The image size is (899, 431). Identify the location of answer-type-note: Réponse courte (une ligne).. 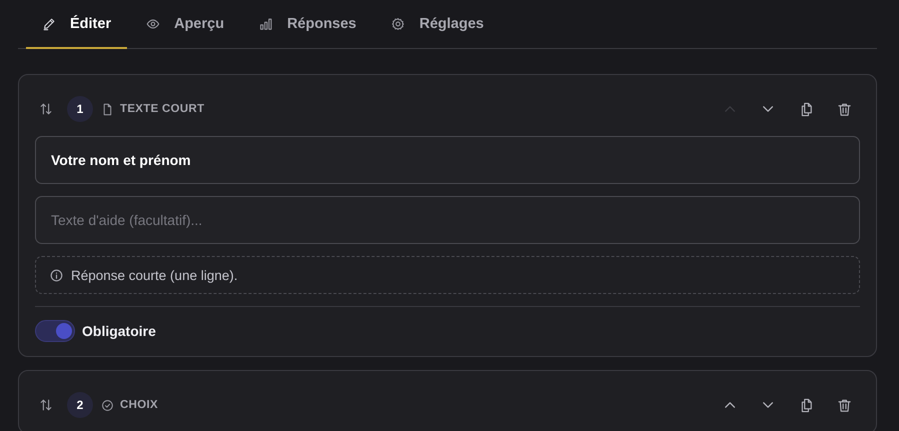
(154, 275).